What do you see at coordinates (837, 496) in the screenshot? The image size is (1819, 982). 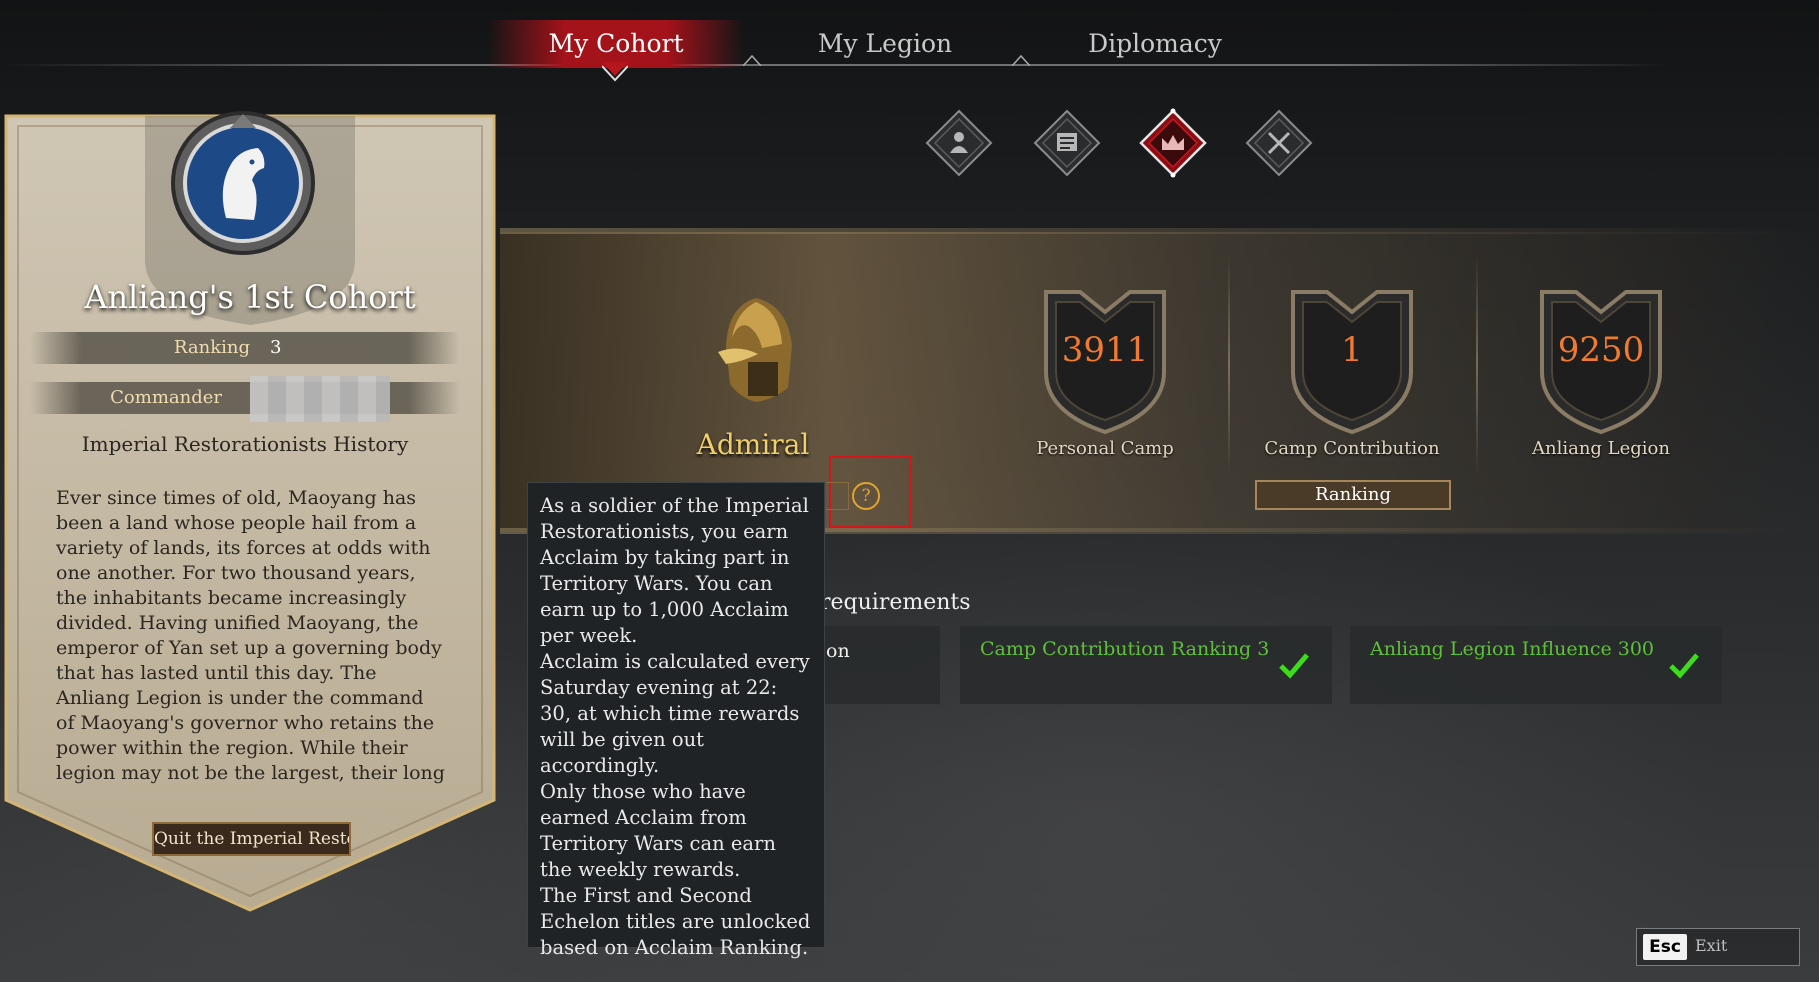 I see `help-adjacent-frame` at bounding box center [837, 496].